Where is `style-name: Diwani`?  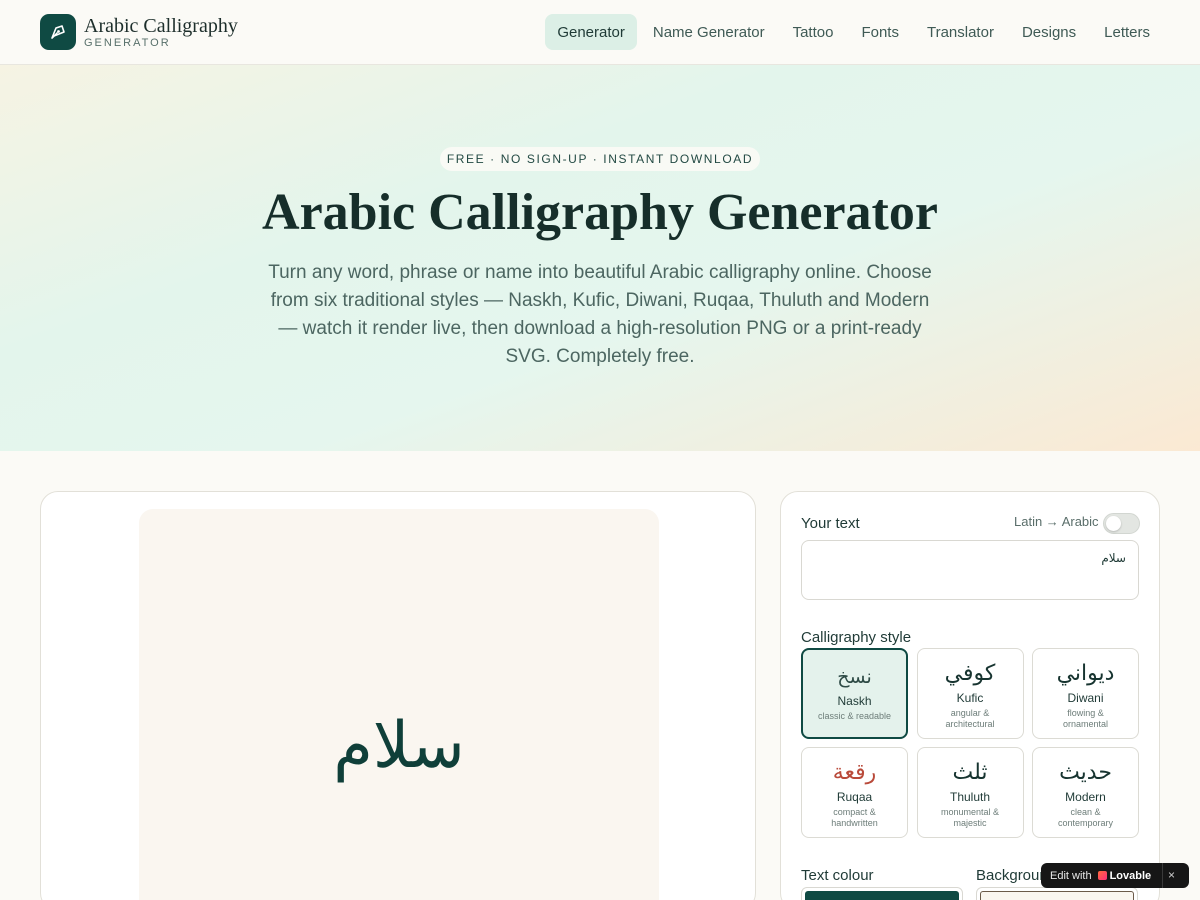
style-name: Diwani is located at coordinates (1085, 698).